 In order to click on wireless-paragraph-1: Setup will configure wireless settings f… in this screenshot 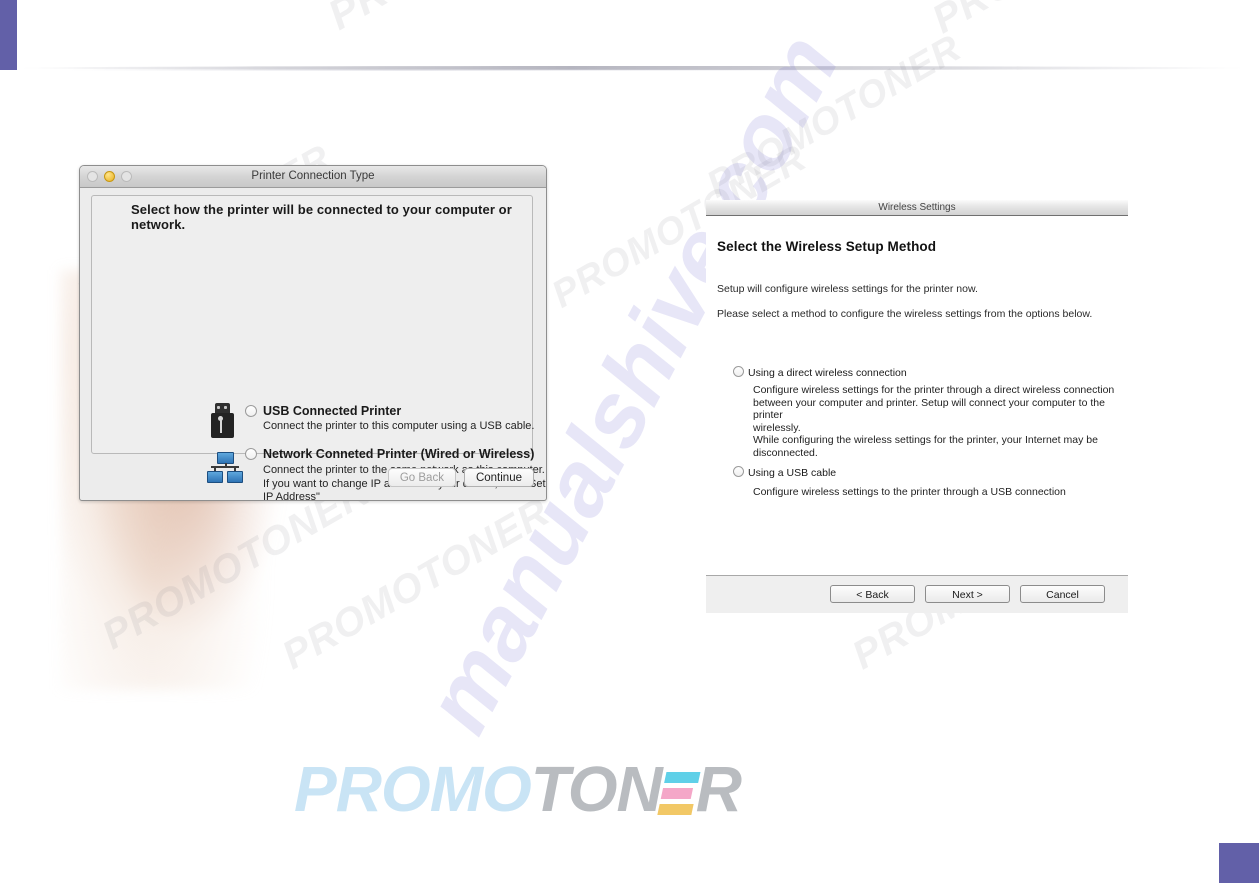, I will do `click(847, 289)`.